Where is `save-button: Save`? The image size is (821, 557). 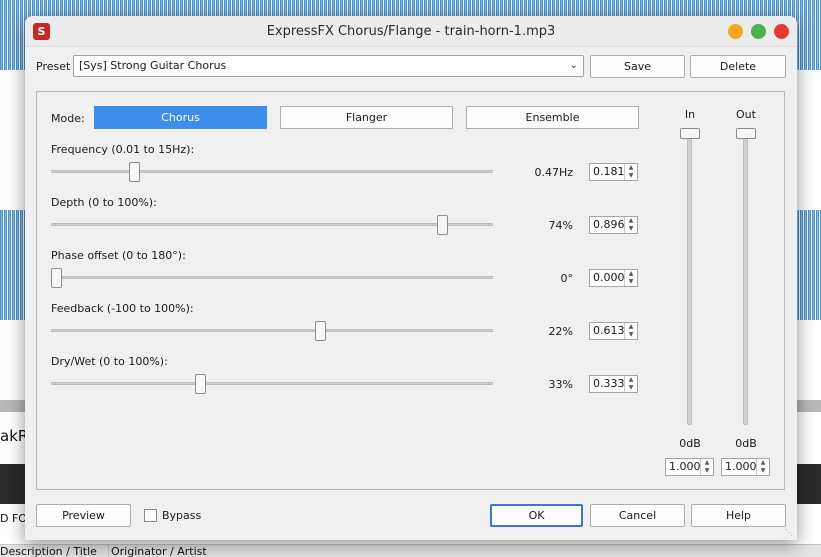 save-button: Save is located at coordinates (637, 66).